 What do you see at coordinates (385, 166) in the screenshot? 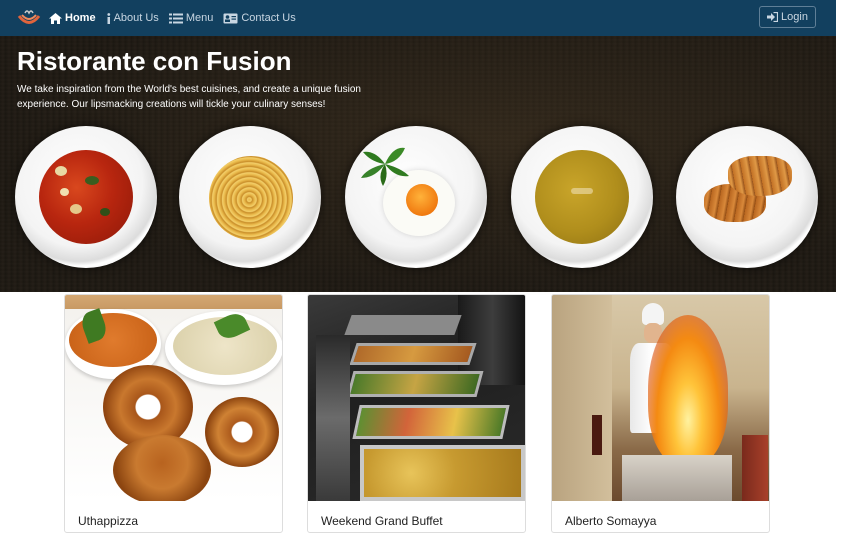
I see `herb-garnish-icon` at bounding box center [385, 166].